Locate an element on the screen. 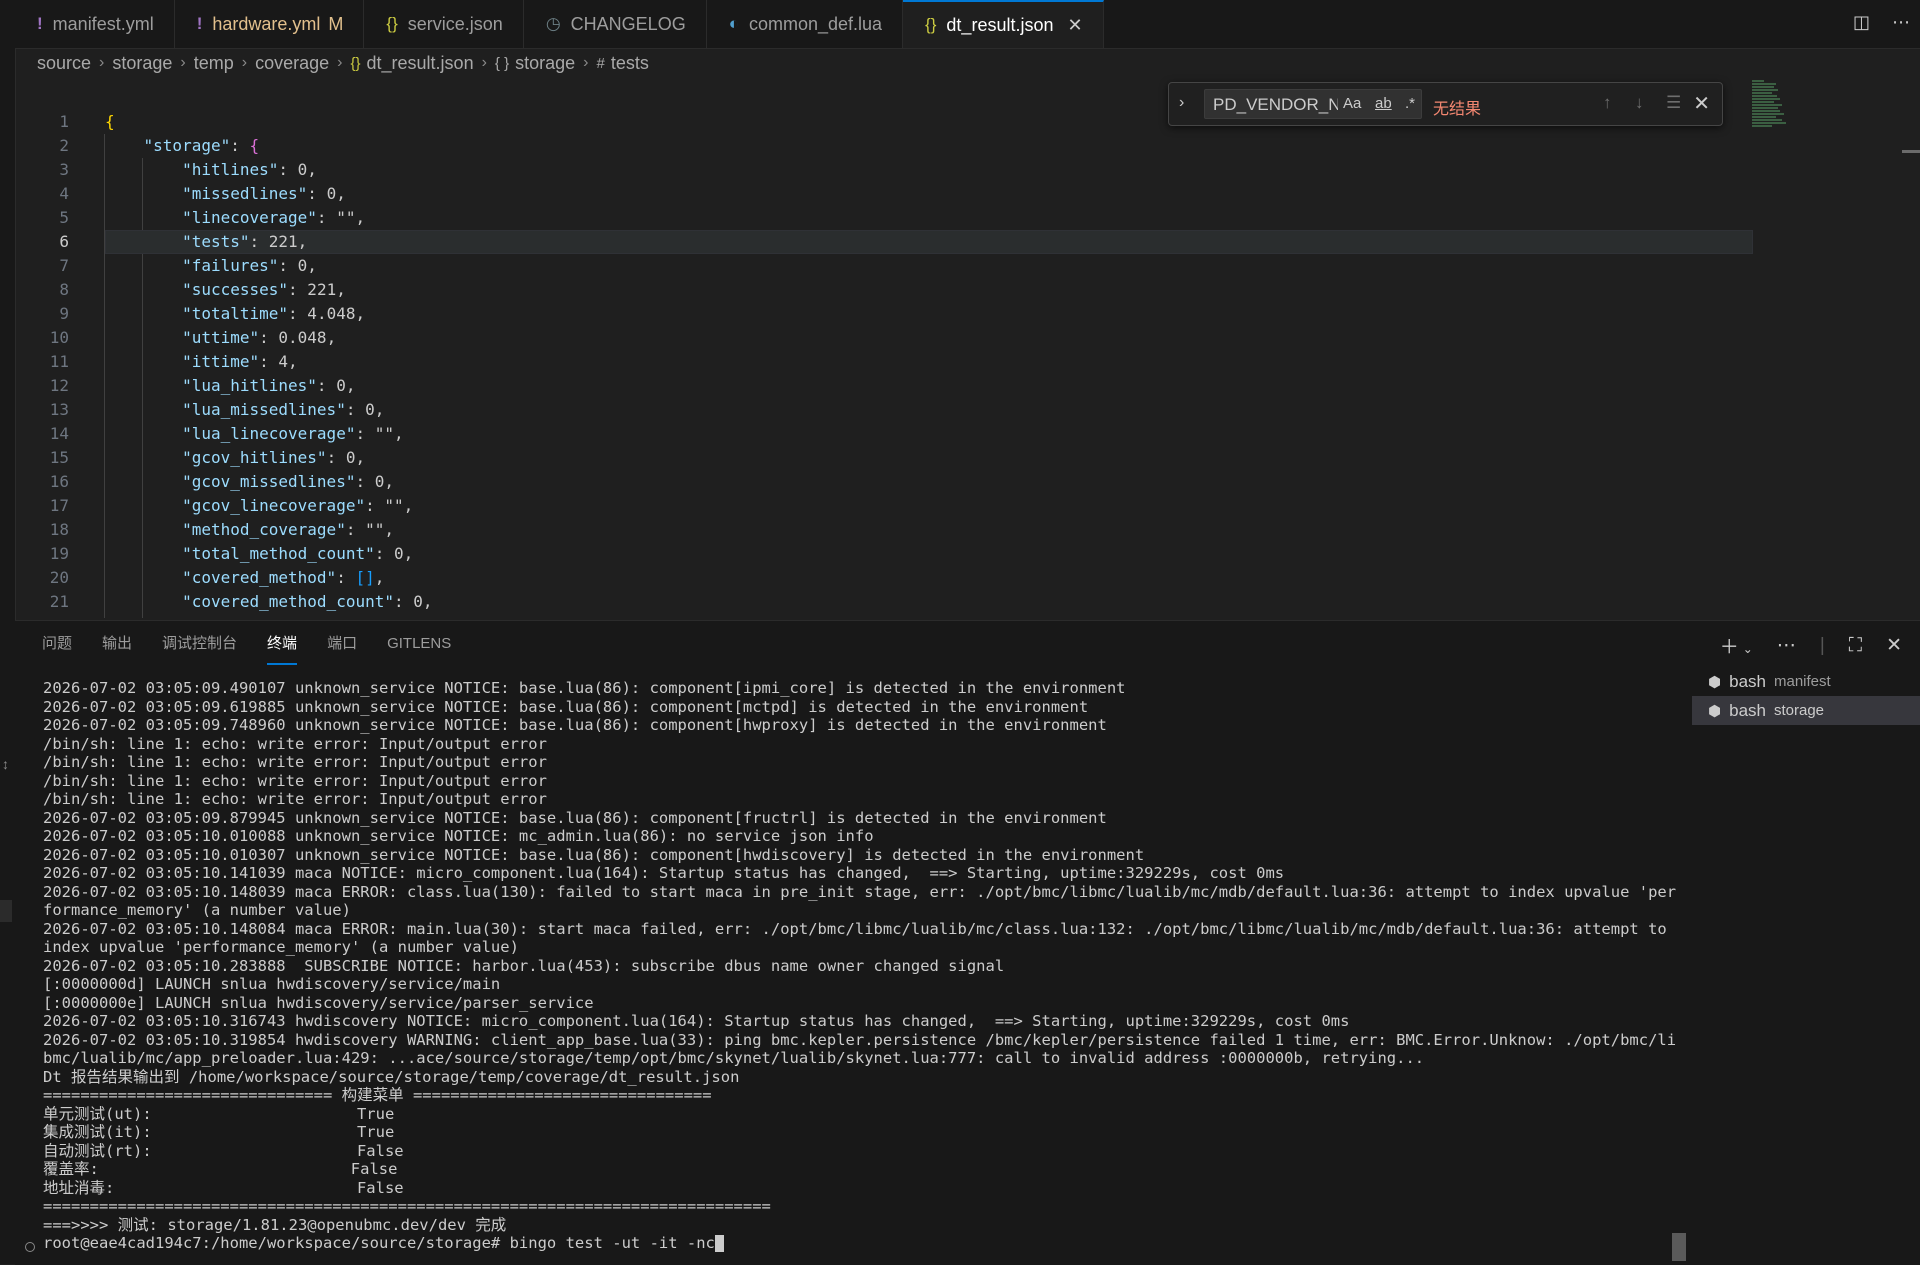 Image resolution: width=1920 pixels, height=1265 pixels. code-line: 14 "lua_linecoverage": "", is located at coordinates (967, 434).